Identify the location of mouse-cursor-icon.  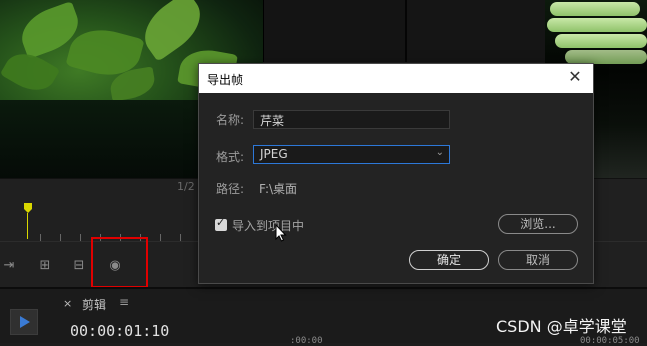
(281, 232).